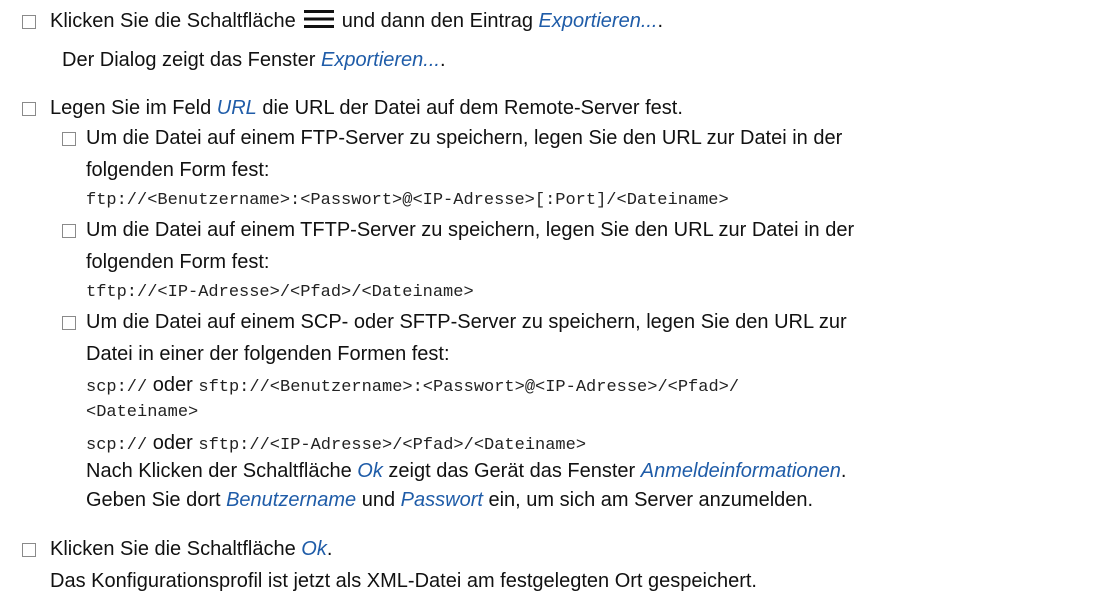  What do you see at coordinates (69, 139) in the screenshot?
I see `substep-checkbox-ftp` at bounding box center [69, 139].